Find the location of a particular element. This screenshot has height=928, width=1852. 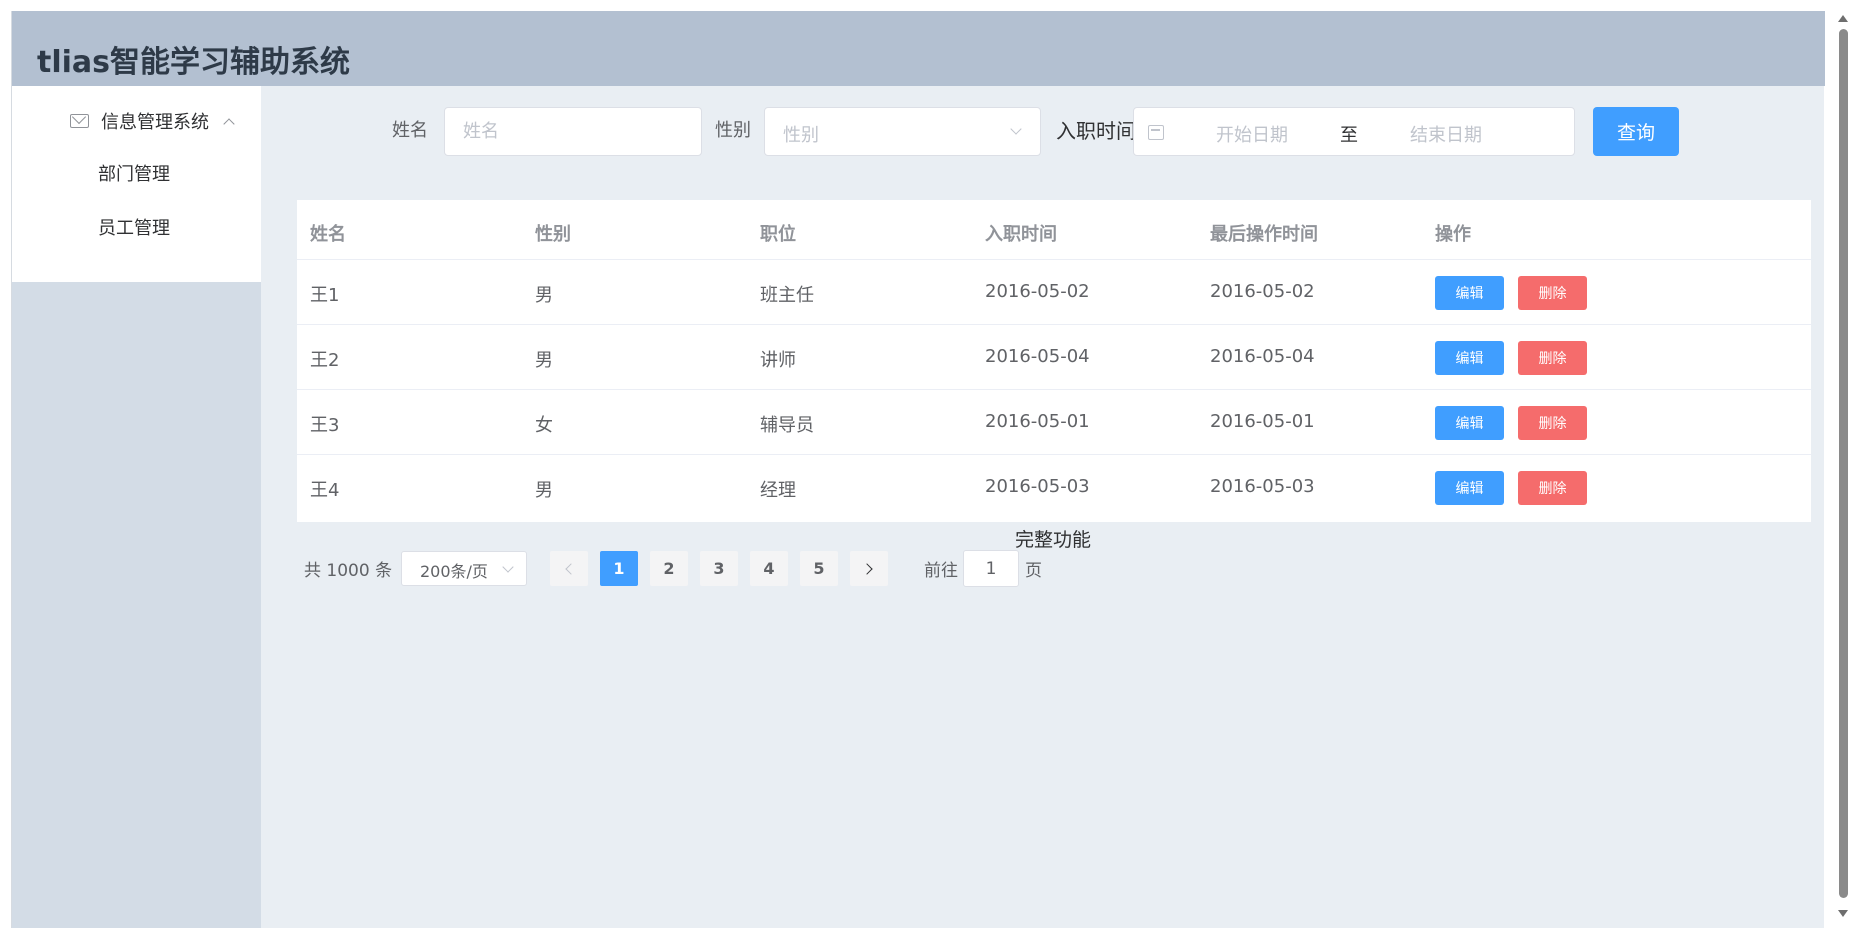

chevron-left-icon is located at coordinates (571, 568).